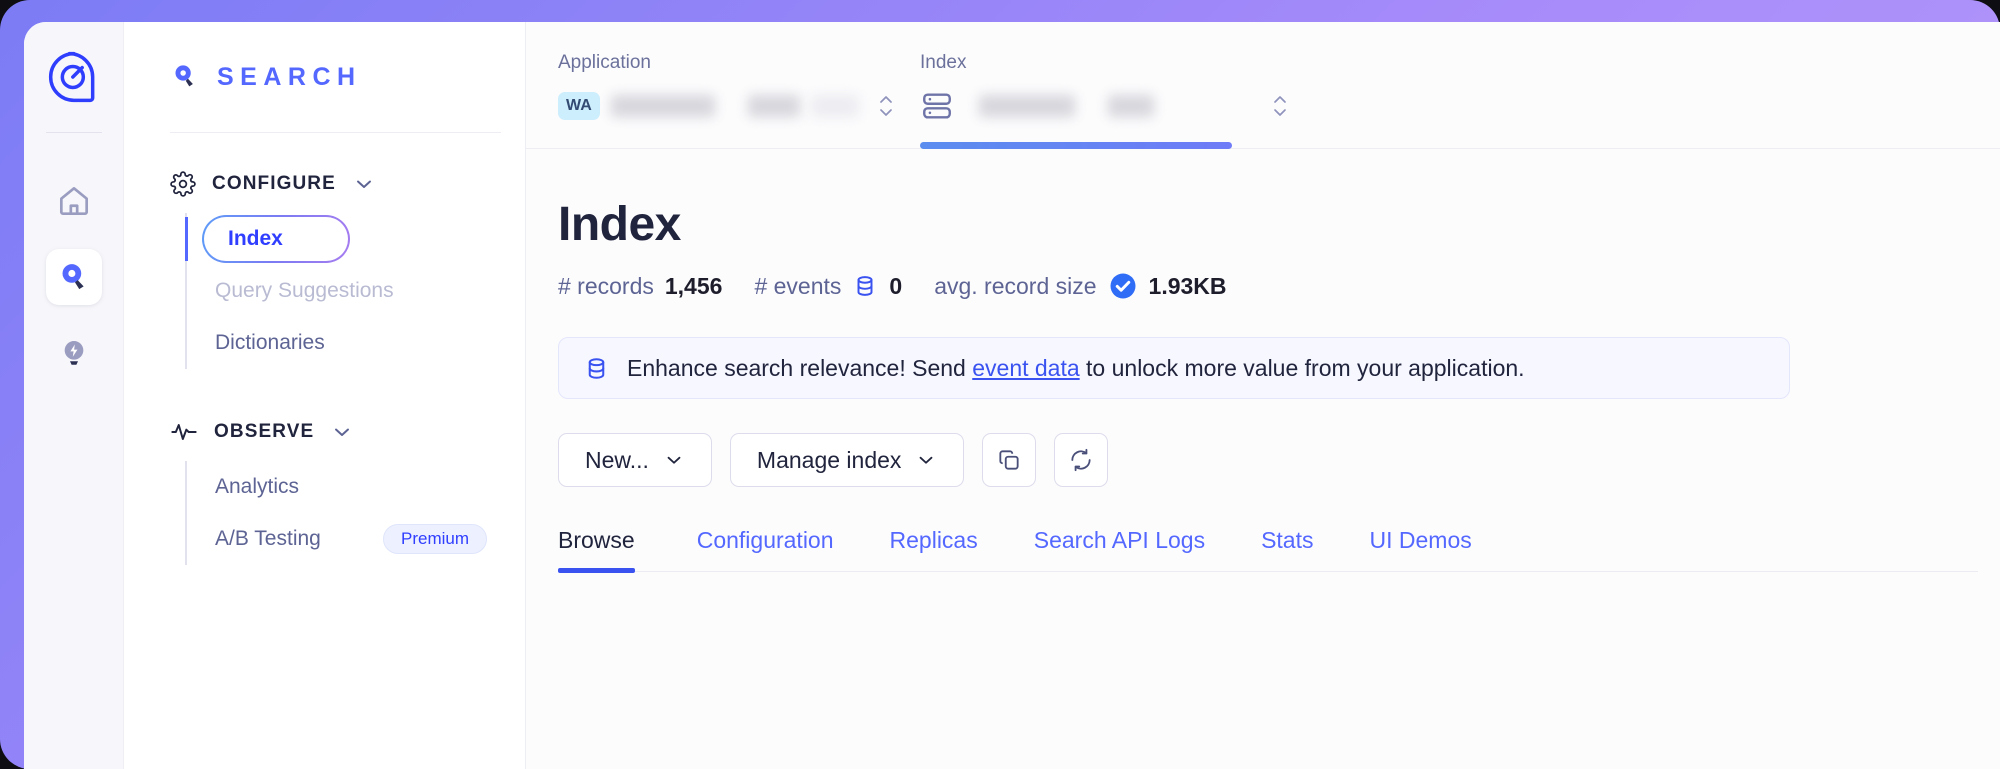 This screenshot has height=769, width=2000. I want to click on notice-text-before: Enhance search relevance! Send, so click(800, 367).